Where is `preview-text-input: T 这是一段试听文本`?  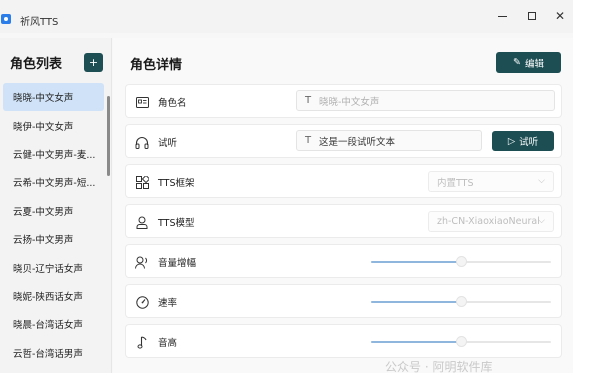 preview-text-input: T 这是一段试听文本 is located at coordinates (389, 140).